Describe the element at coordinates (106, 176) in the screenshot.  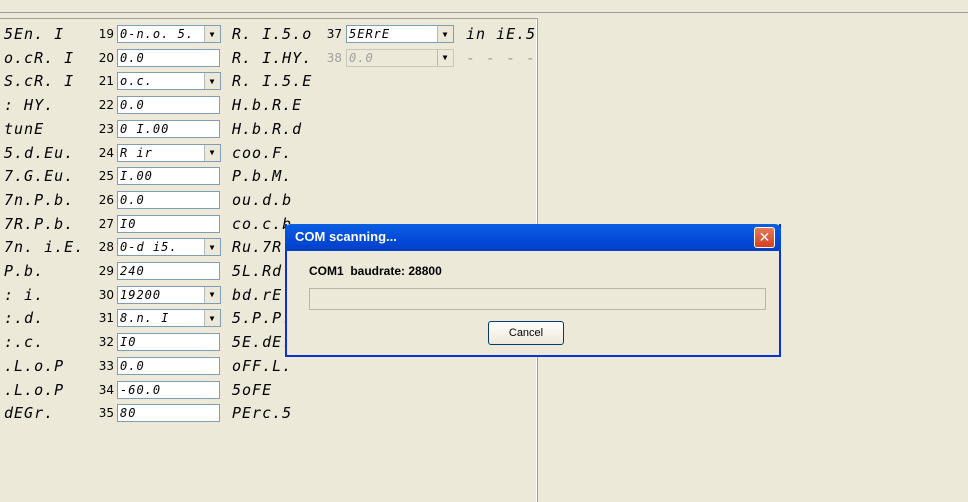
I see `param-number: 25` at that location.